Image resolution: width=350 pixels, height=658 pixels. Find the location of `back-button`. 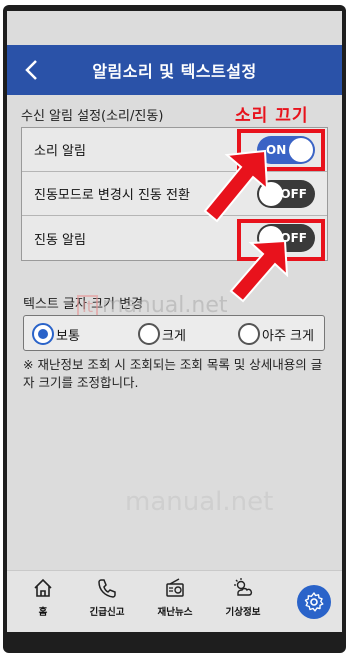

back-button is located at coordinates (32, 70).